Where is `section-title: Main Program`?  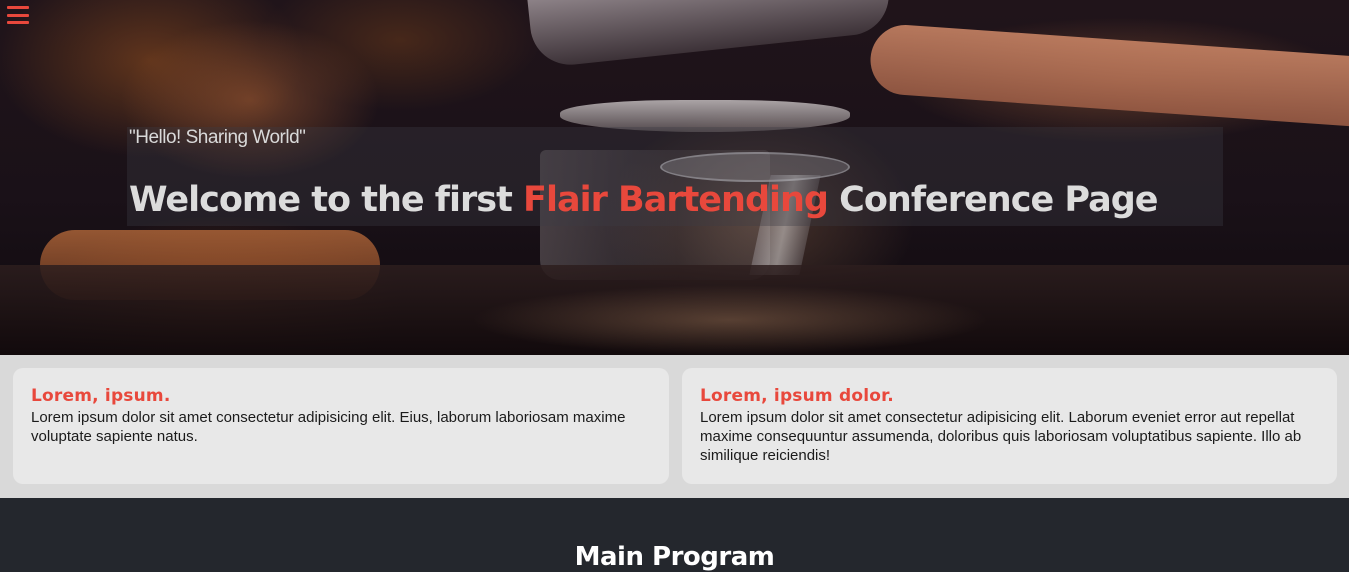
section-title: Main Program is located at coordinates (674, 557).